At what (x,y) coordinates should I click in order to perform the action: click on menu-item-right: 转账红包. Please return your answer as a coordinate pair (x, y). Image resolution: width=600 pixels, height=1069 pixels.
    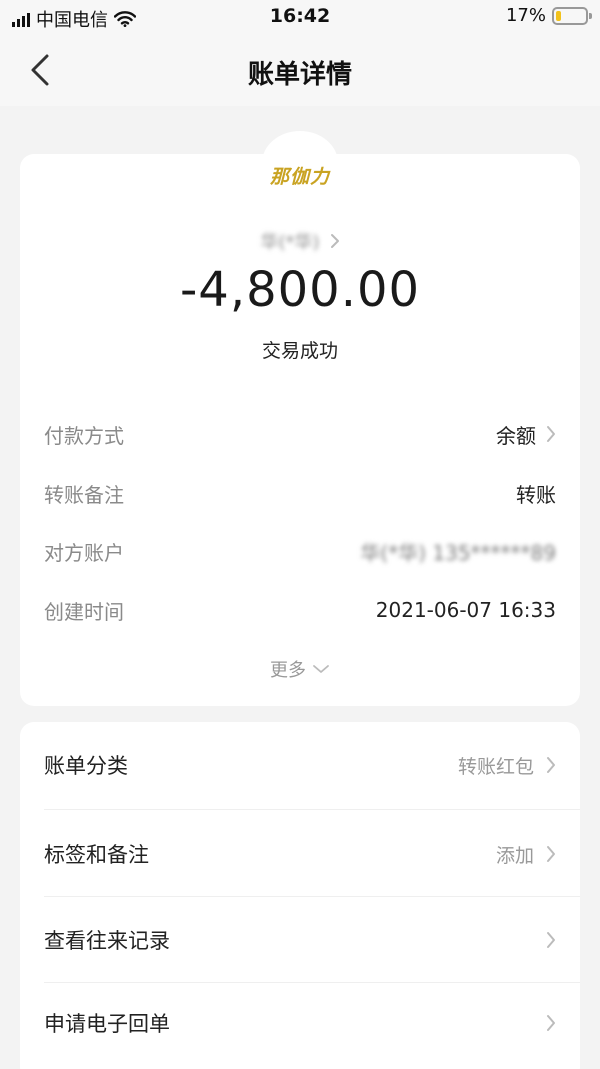
    Looking at the image, I should click on (507, 765).